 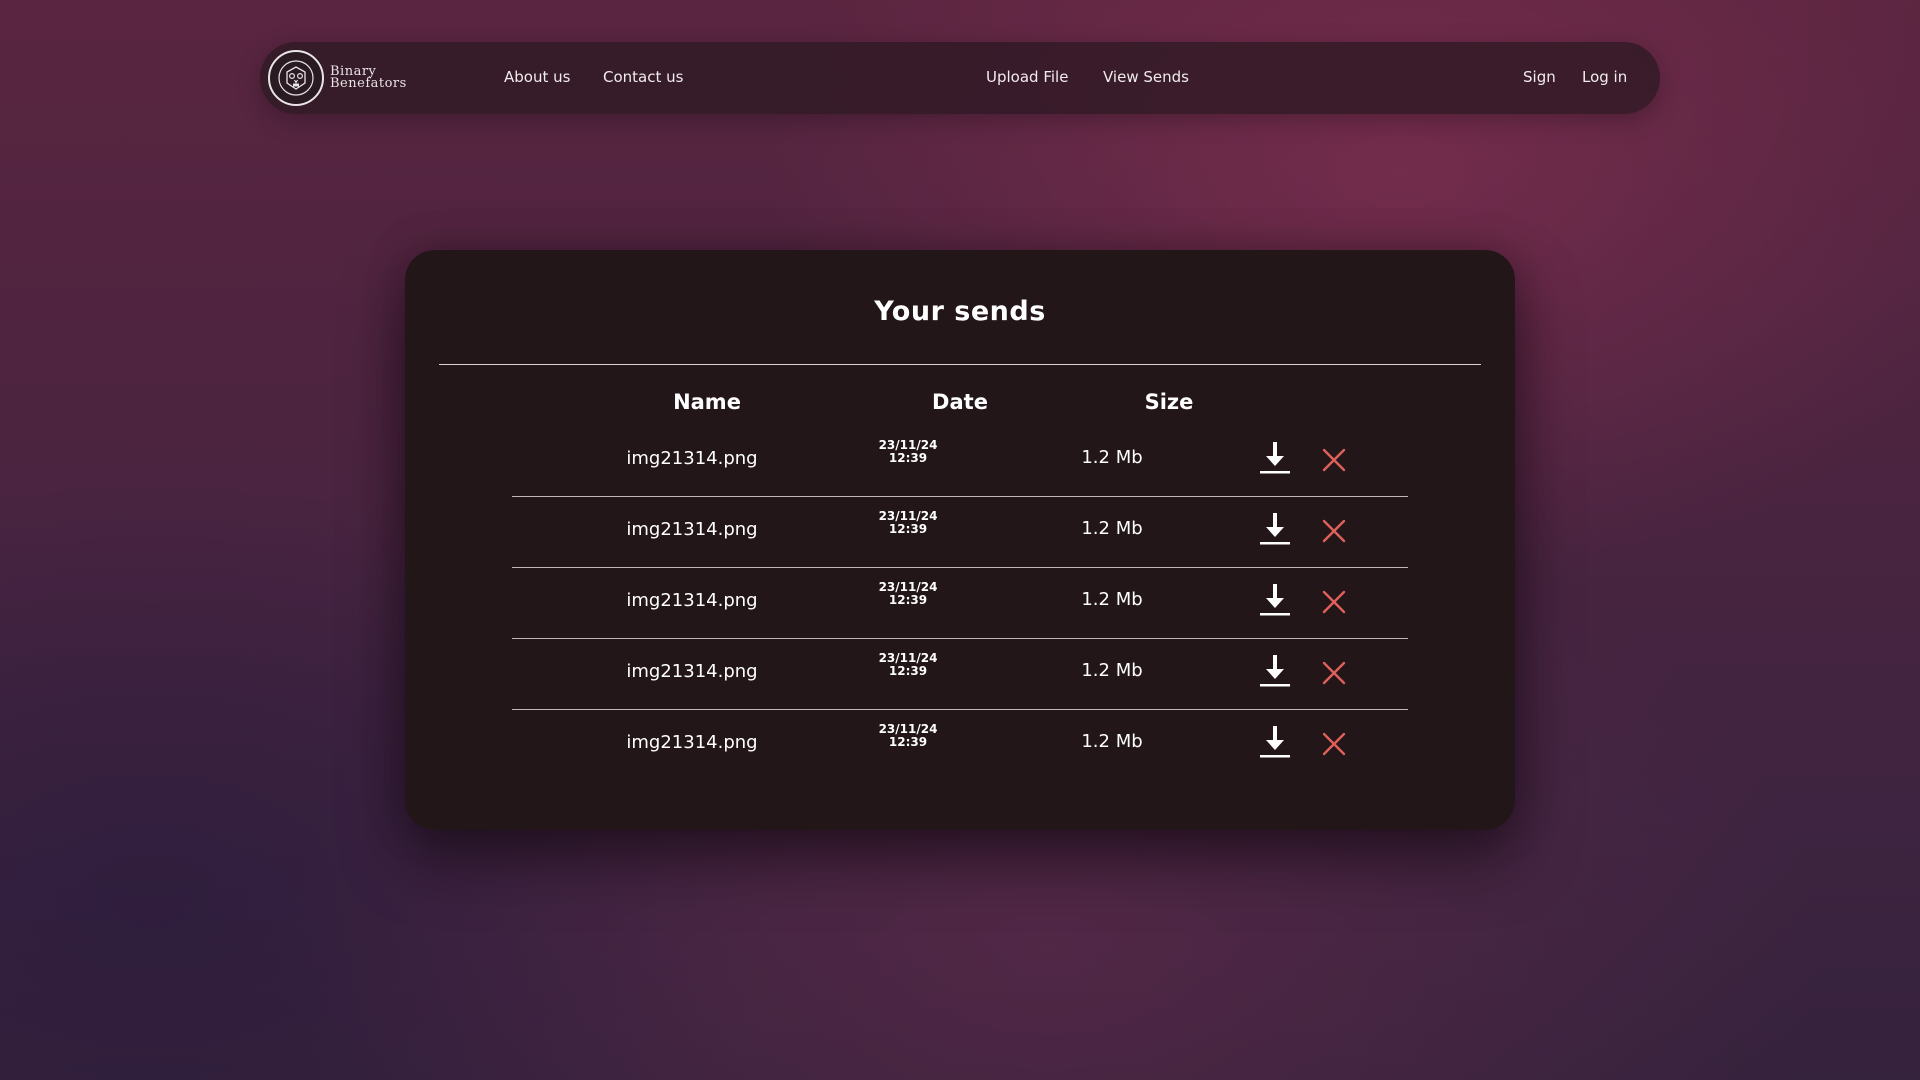 I want to click on nav-about-us: About us, so click(x=537, y=77).